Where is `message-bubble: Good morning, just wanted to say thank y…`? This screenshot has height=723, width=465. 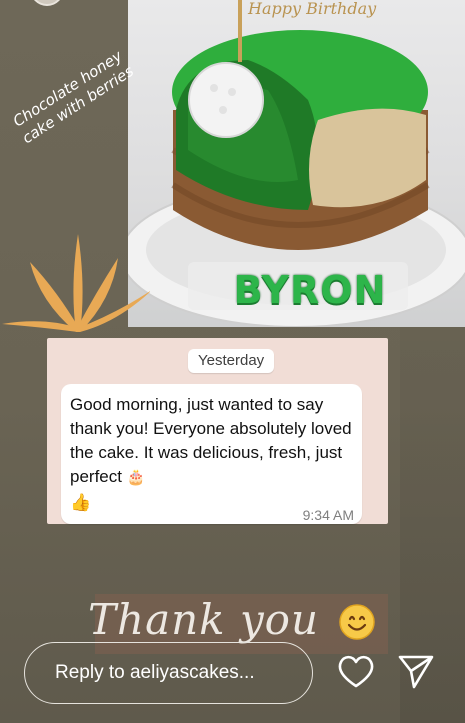 message-bubble: Good morning, just wanted to say thank y… is located at coordinates (211, 454).